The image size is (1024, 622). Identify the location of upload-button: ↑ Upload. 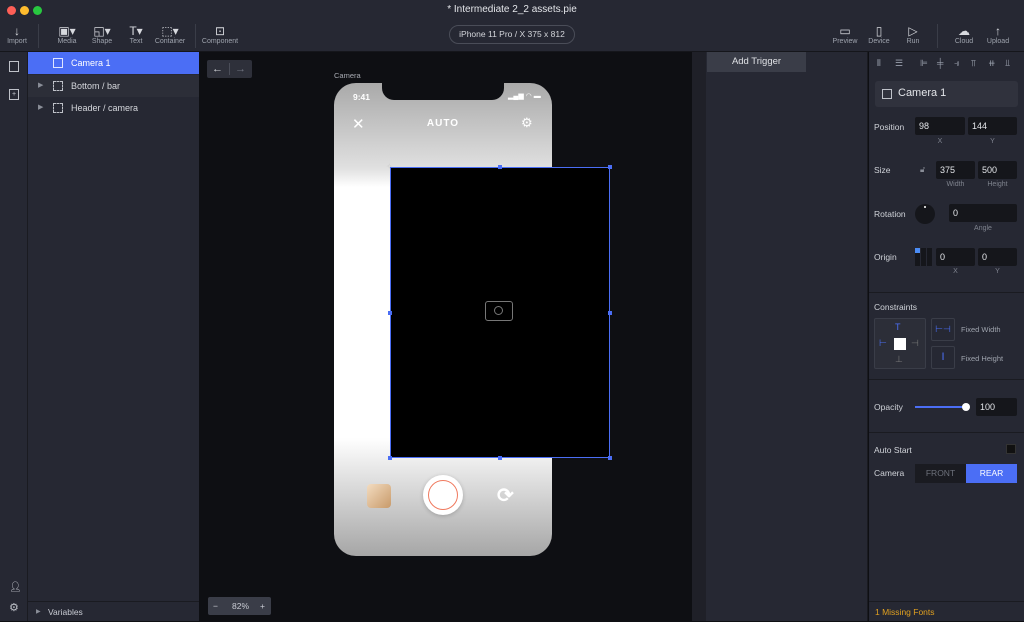
(998, 34).